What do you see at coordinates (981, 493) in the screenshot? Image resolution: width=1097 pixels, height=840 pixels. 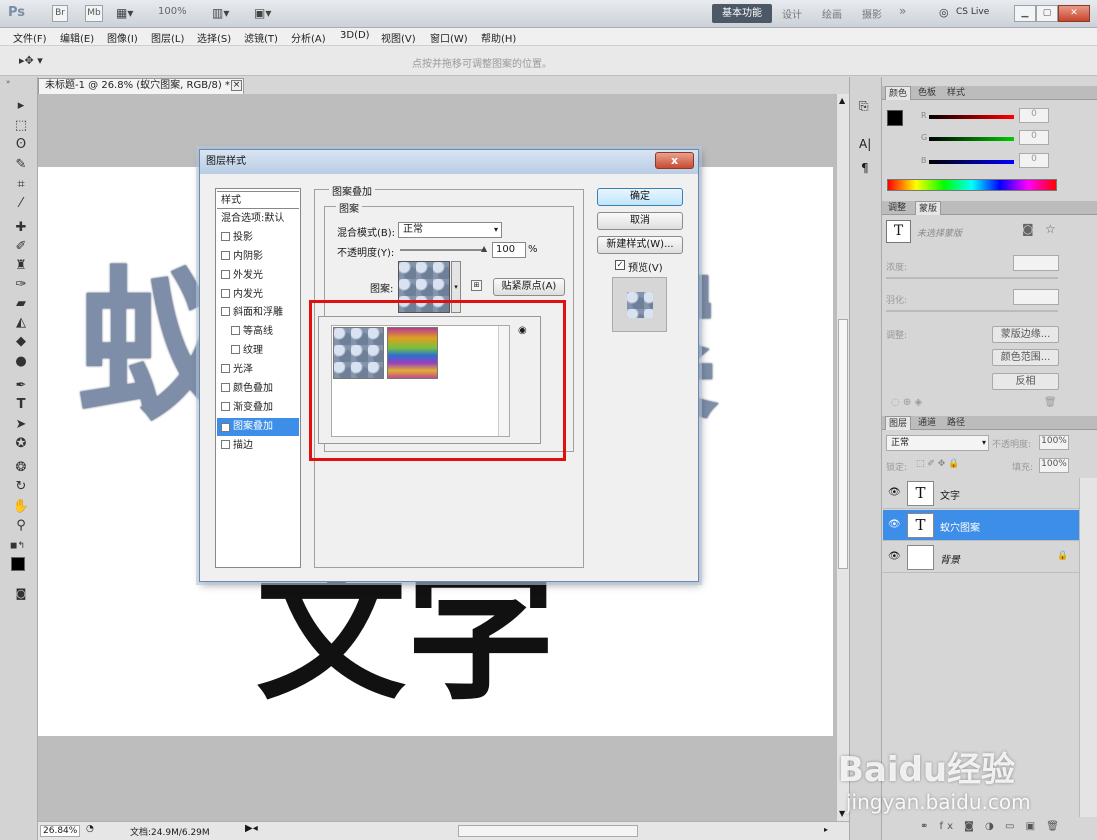 I see `layer-row-text: 👁 T 文字` at bounding box center [981, 493].